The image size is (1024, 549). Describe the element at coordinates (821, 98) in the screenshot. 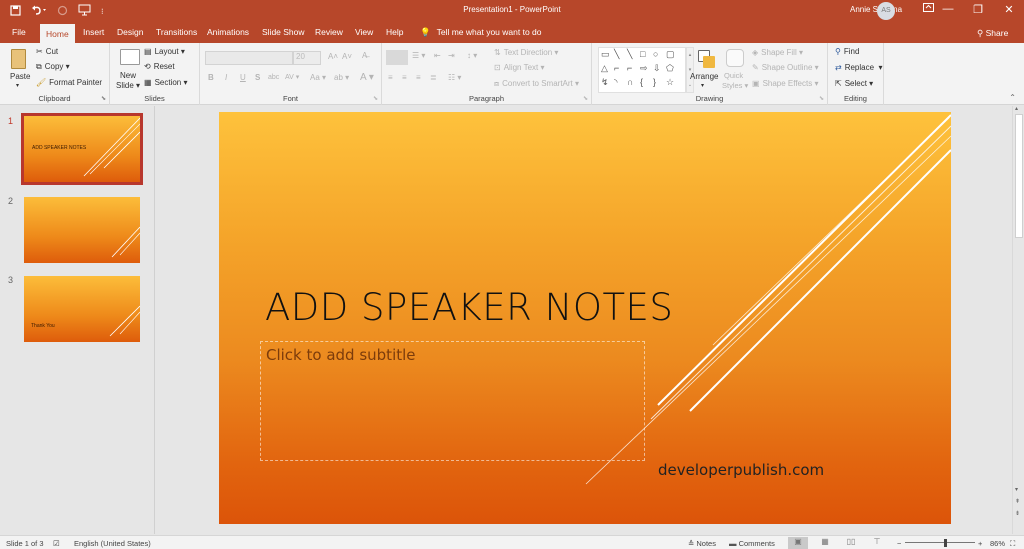

I see `drawing-dialog-launcher-icon: ⬊` at that location.